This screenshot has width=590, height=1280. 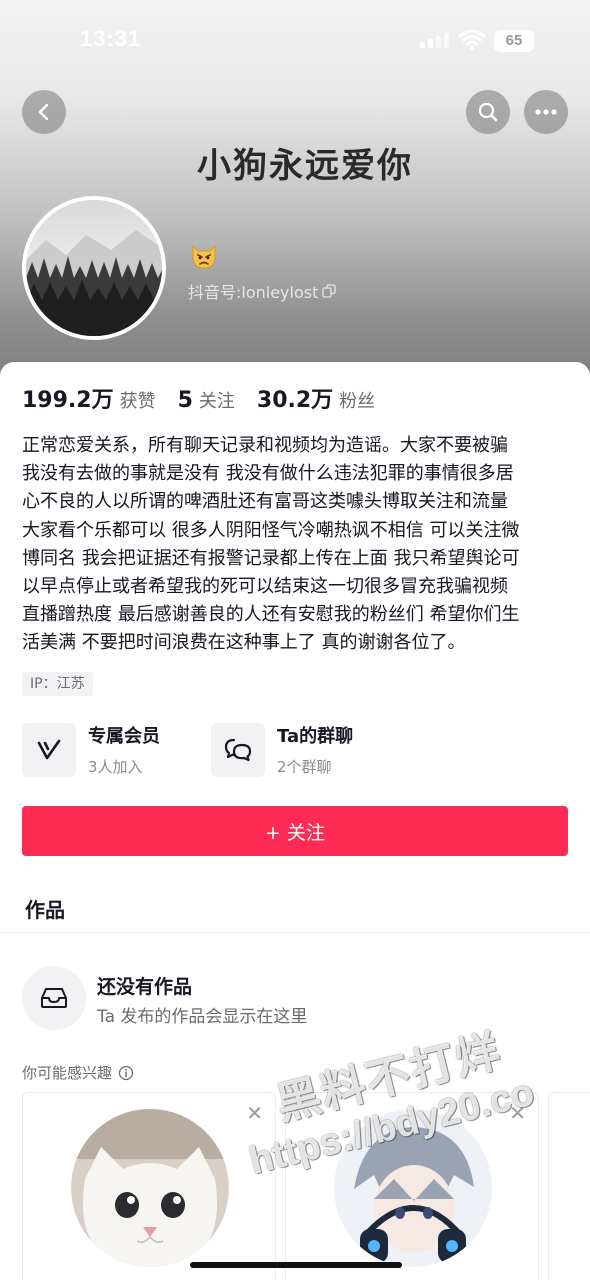 I want to click on recommendations-label: 你可能感兴趣, so click(x=67, y=1073).